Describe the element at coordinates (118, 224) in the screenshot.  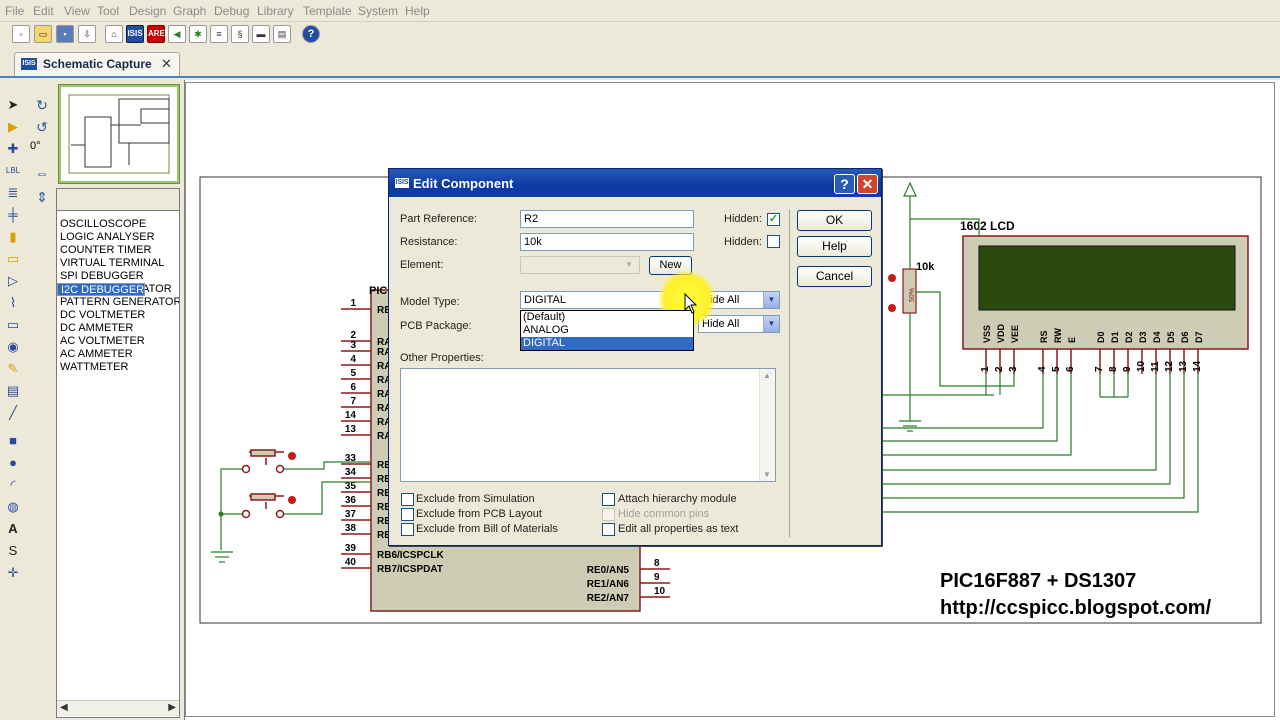
I see `device-item: OSCILLOSCOPE` at that location.